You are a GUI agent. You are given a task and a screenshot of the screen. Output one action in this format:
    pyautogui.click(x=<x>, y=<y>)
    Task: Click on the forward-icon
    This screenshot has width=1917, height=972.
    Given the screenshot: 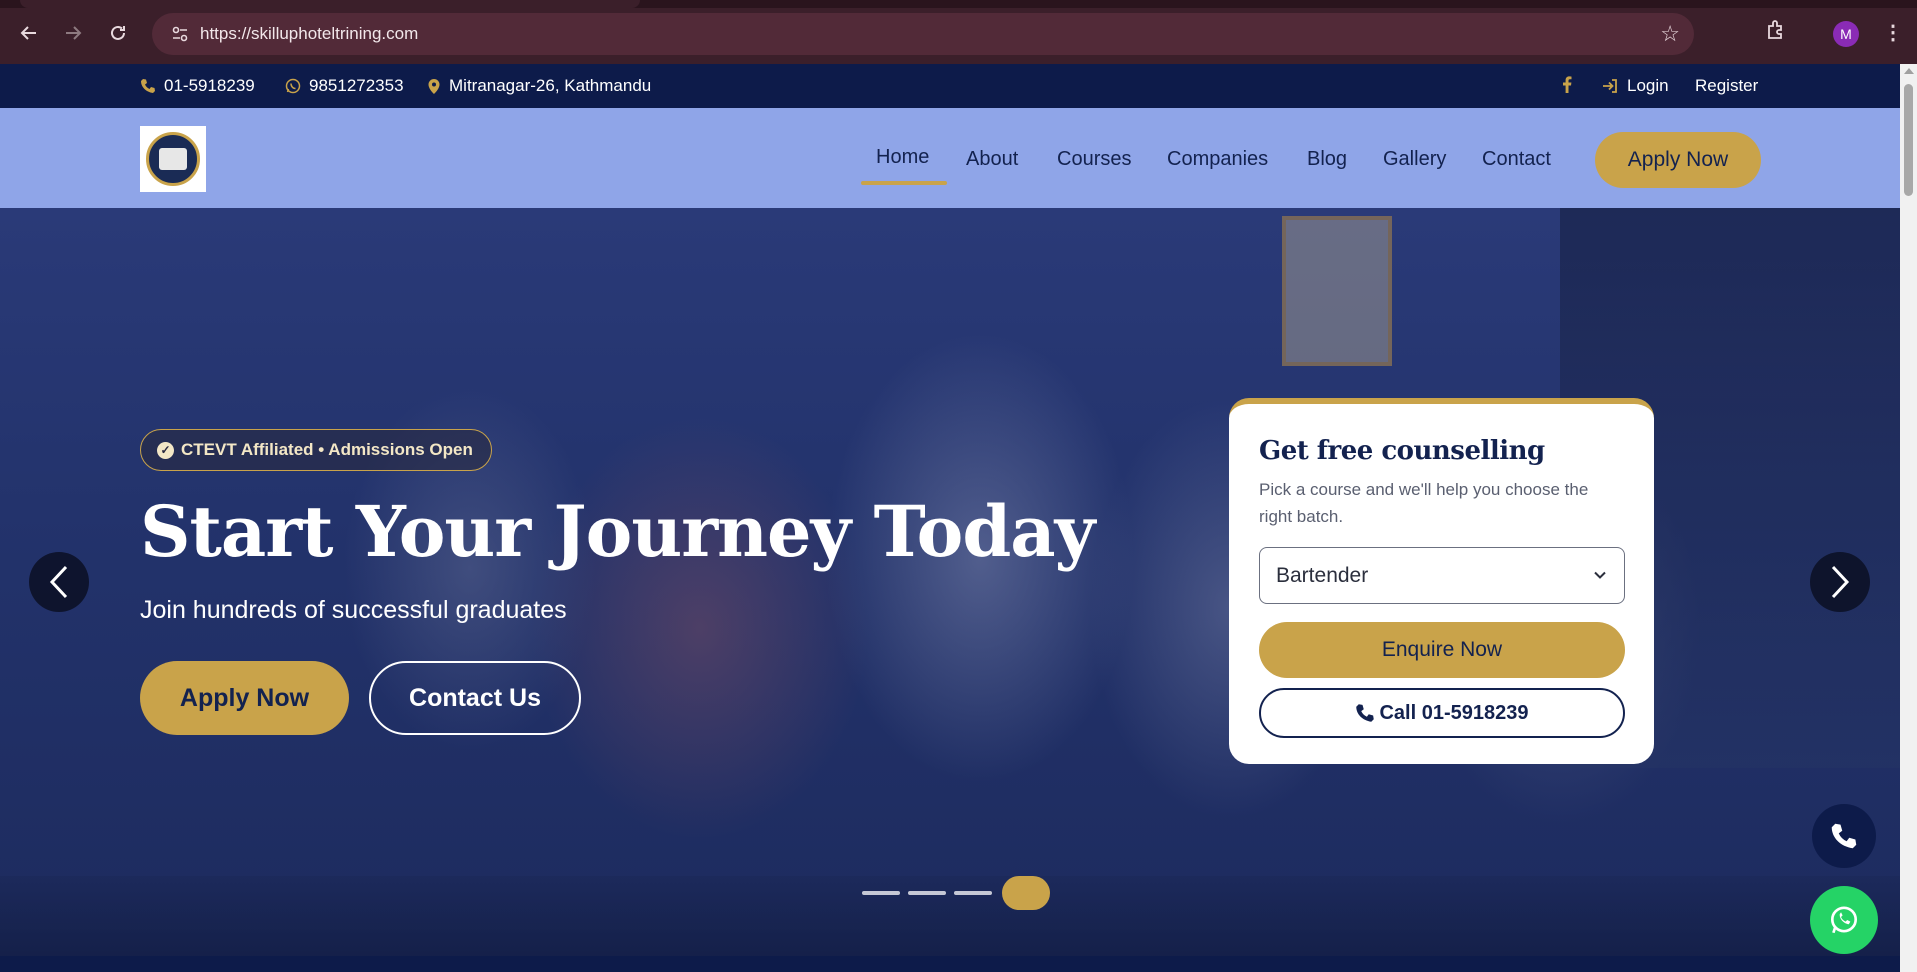 What is the action you would take?
    pyautogui.click(x=73, y=33)
    